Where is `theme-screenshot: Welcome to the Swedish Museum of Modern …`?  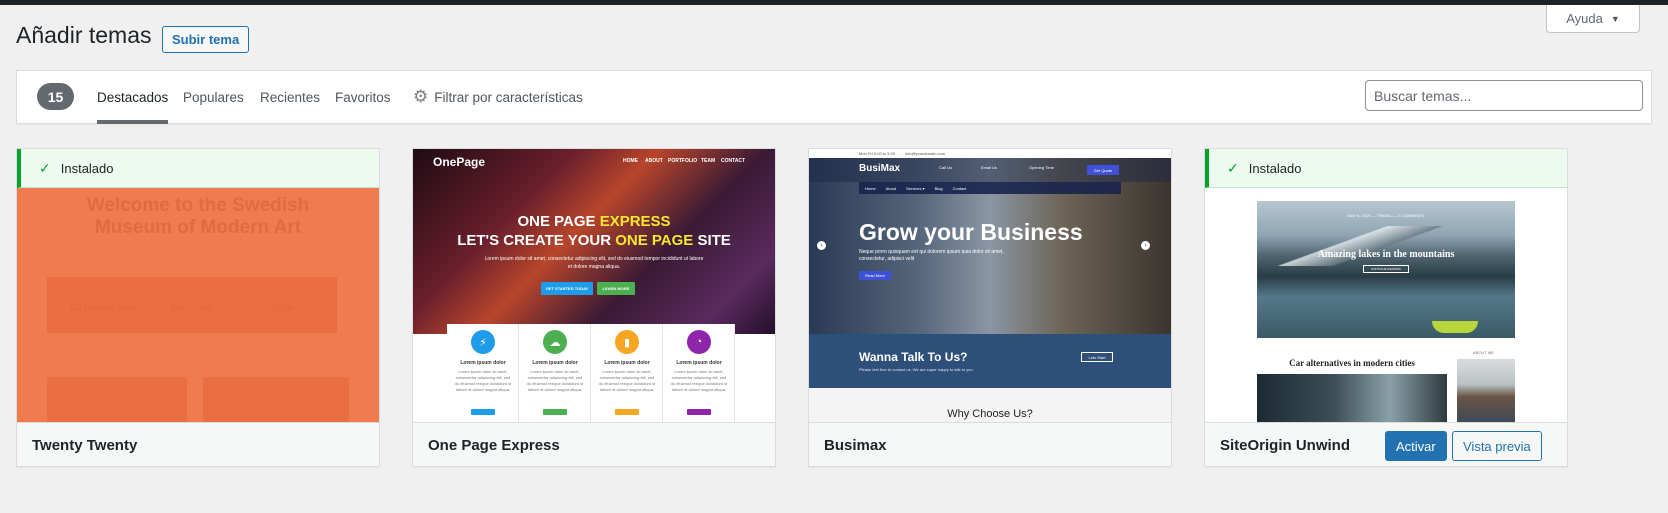 theme-screenshot: Welcome to the Swedish Museum of Modern … is located at coordinates (198, 285).